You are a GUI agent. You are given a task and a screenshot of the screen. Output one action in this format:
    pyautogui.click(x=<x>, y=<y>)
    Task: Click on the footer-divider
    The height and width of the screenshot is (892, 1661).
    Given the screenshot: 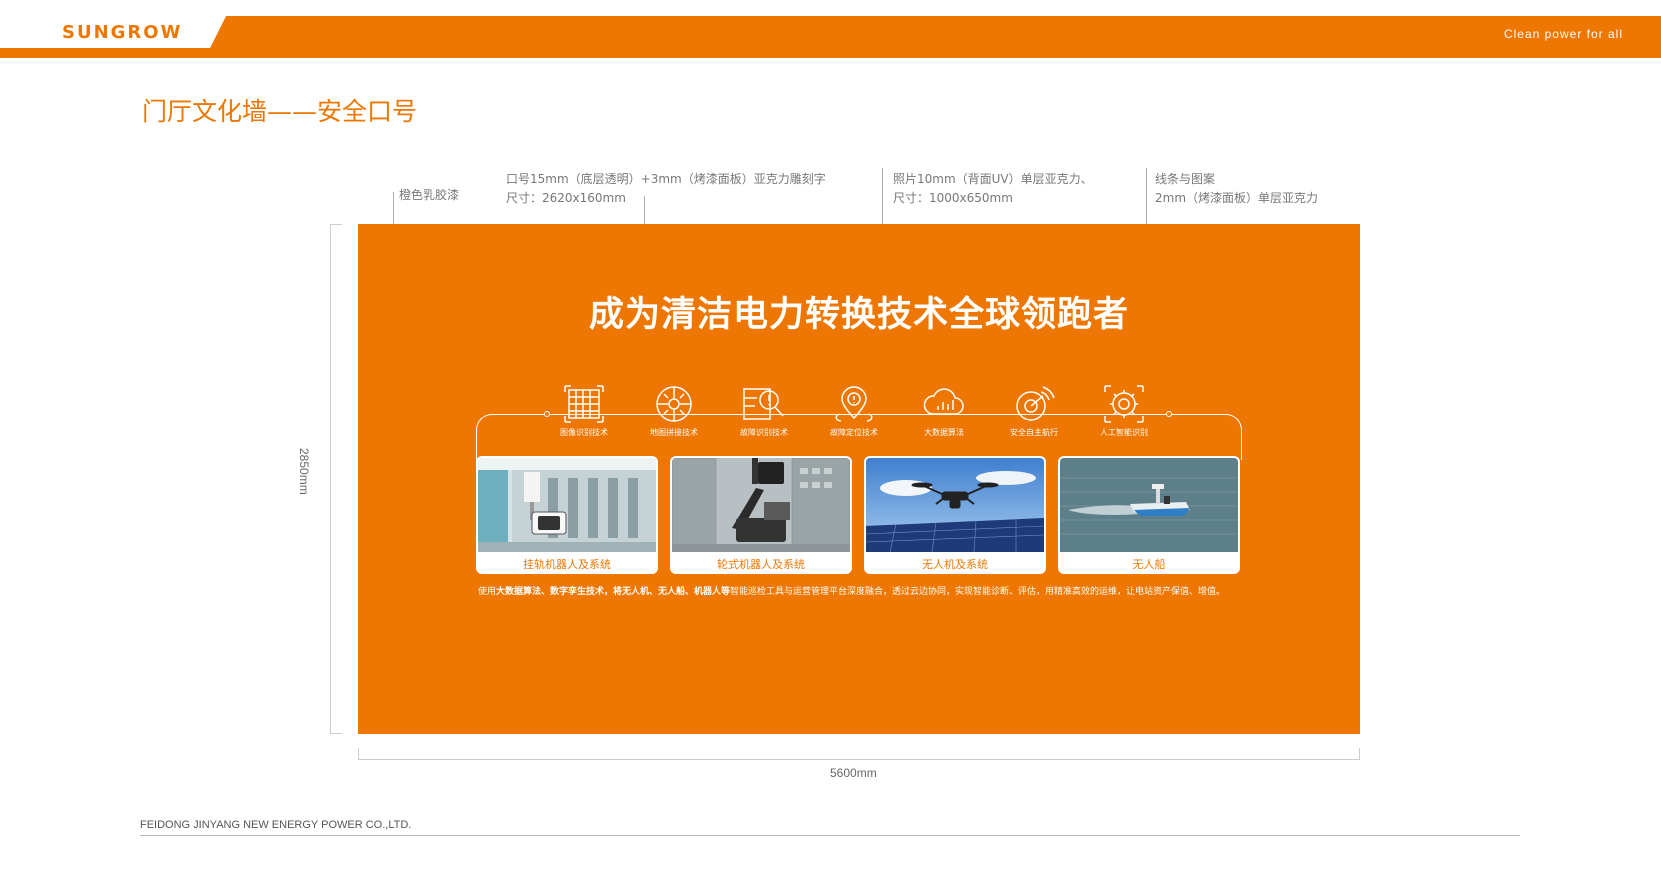 What is the action you would take?
    pyautogui.click(x=830, y=835)
    